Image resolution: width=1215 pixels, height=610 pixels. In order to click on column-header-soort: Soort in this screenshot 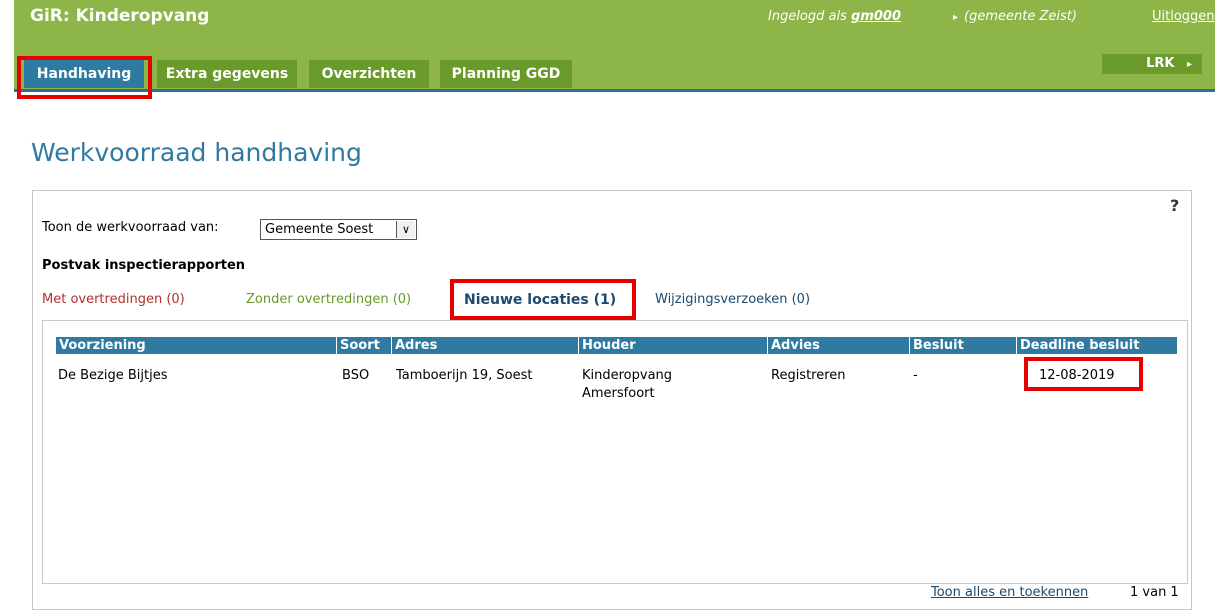, I will do `click(364, 345)`.